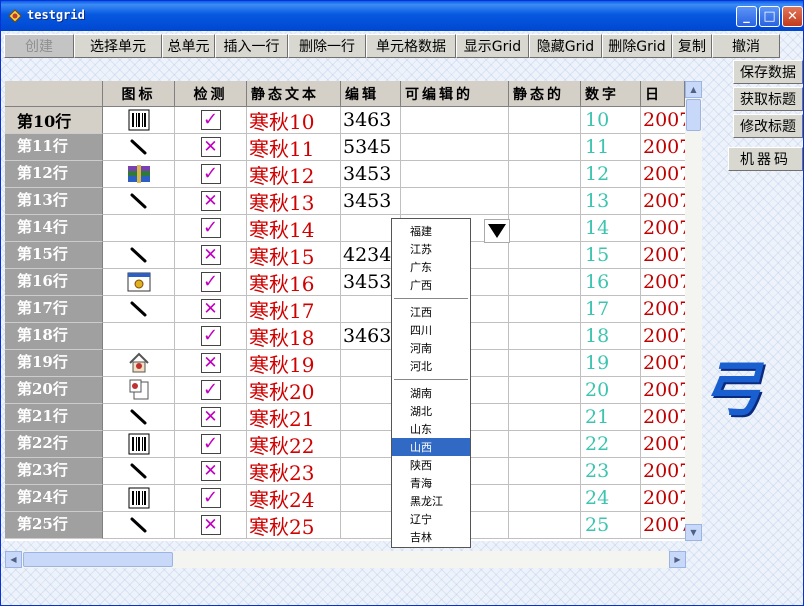  Describe the element at coordinates (294, 201) in the screenshot. I see `table-cell-static-text: 寒秋13` at that location.